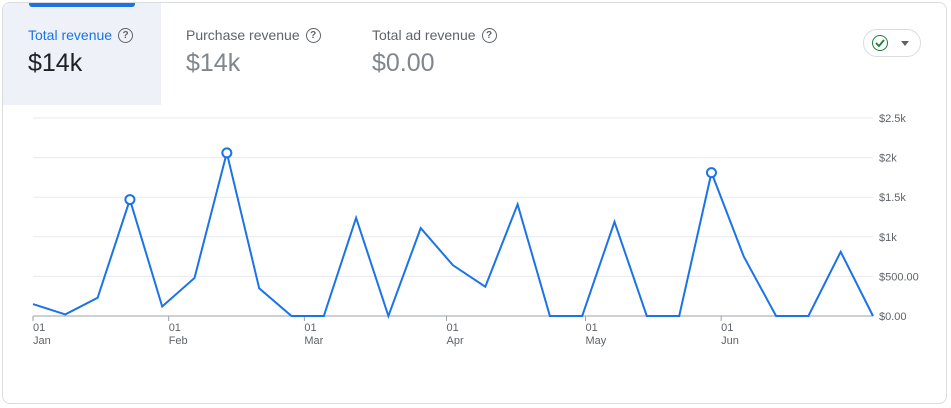 Image resolution: width=951 pixels, height=408 pixels. I want to click on y-tick-label: $2k, so click(888, 159).